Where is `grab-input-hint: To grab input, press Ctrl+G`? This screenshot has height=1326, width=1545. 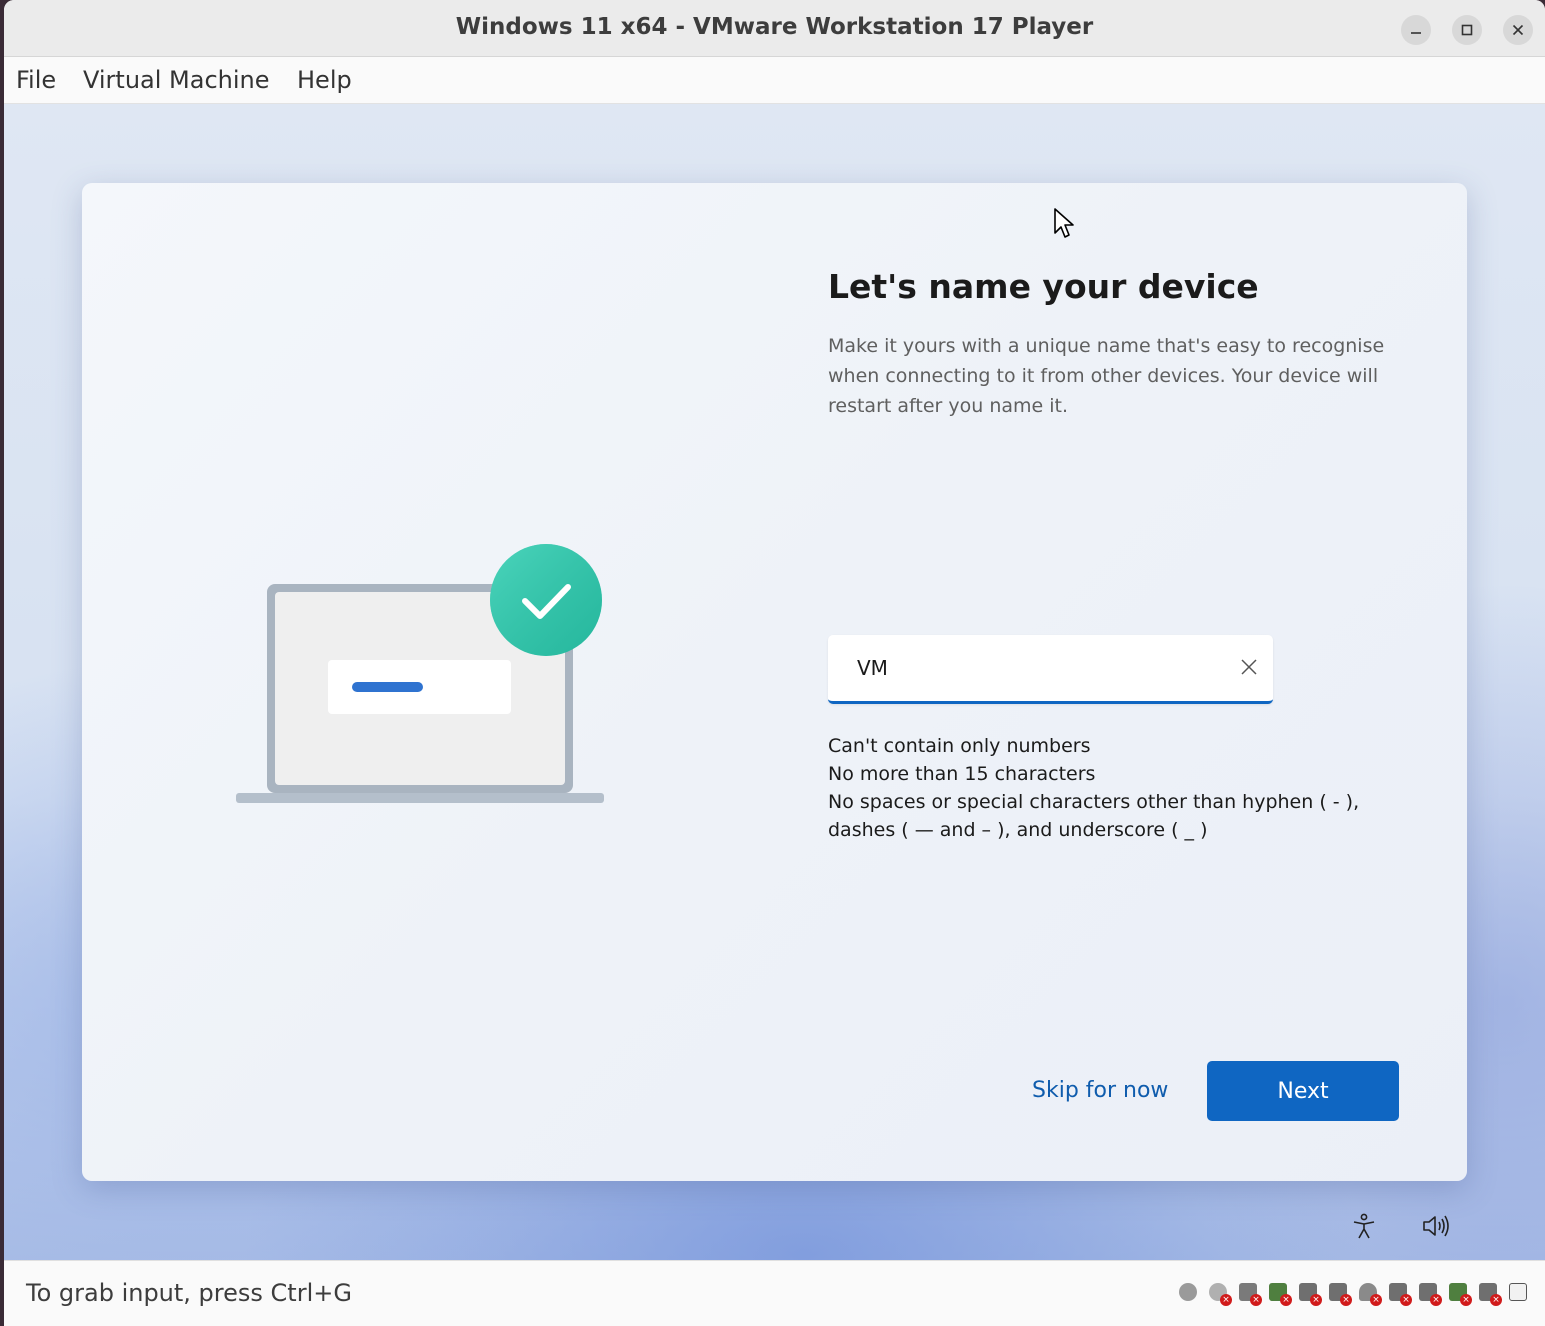
grab-input-hint: To grab input, press Ctrl+G is located at coordinates (189, 1293).